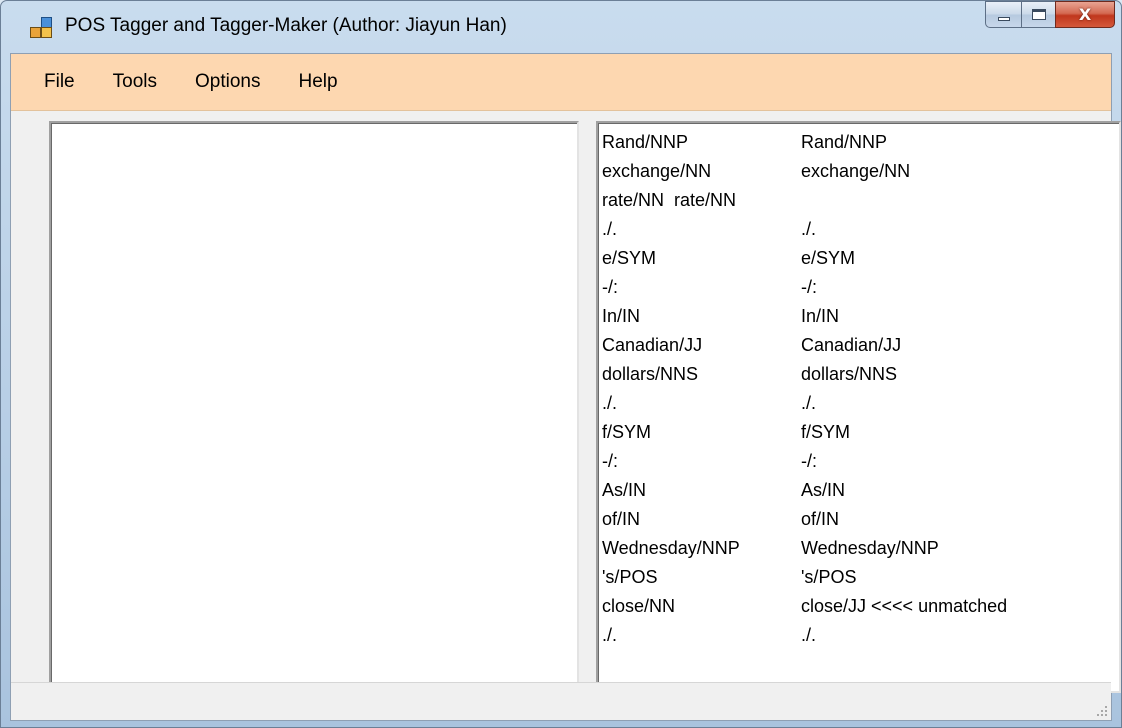 The width and height of the screenshot is (1122, 728). What do you see at coordinates (227, 82) in the screenshot?
I see `menu-options: Options` at bounding box center [227, 82].